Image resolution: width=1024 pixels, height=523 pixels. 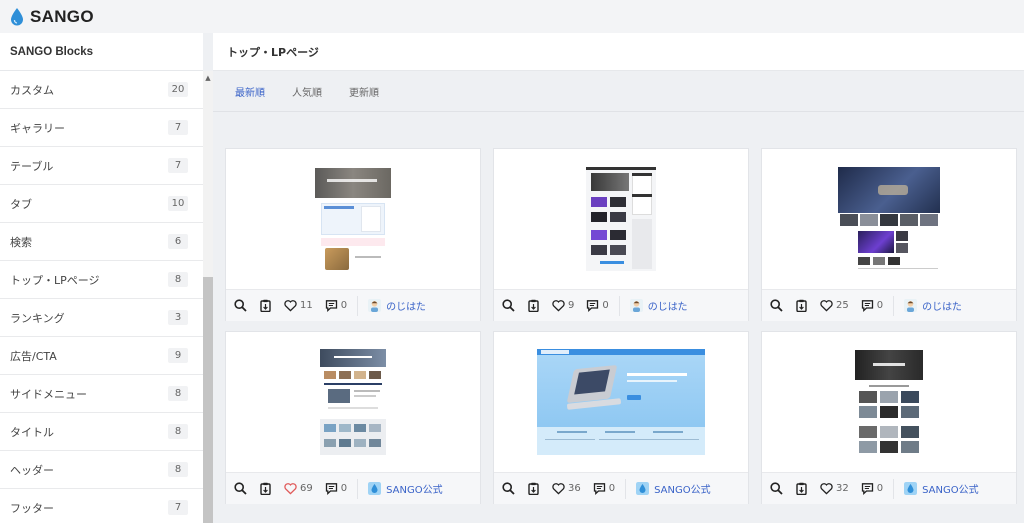 What do you see at coordinates (250, 91) in the screenshot?
I see `tab-newest: 最新順` at bounding box center [250, 91].